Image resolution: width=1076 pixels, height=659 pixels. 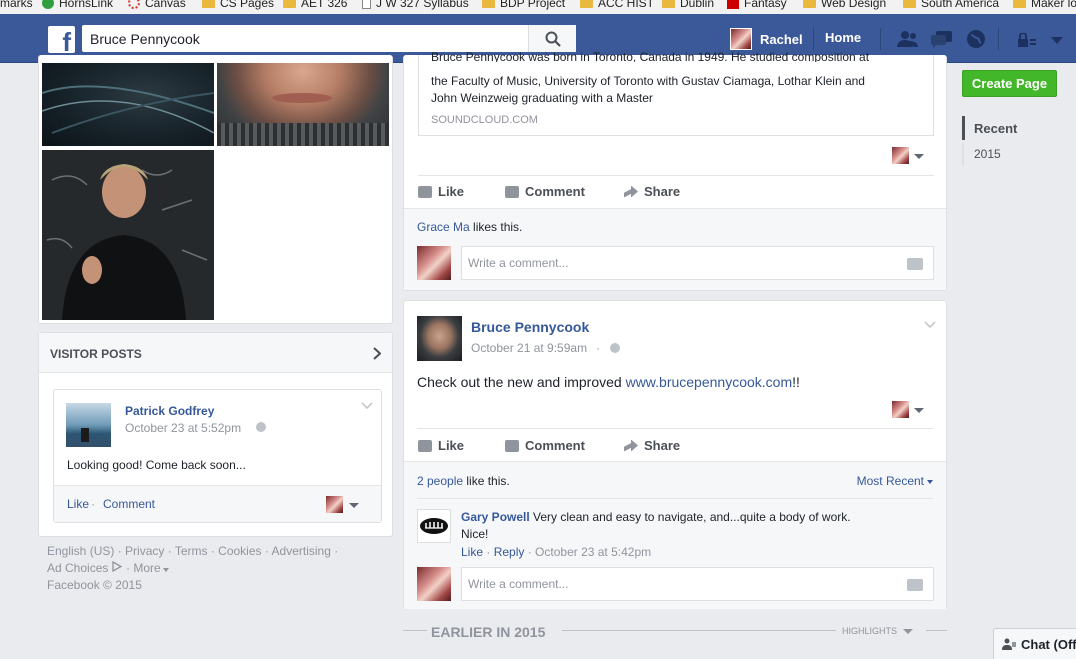 I want to click on timeline-nav-2015: 2015, so click(x=987, y=154).